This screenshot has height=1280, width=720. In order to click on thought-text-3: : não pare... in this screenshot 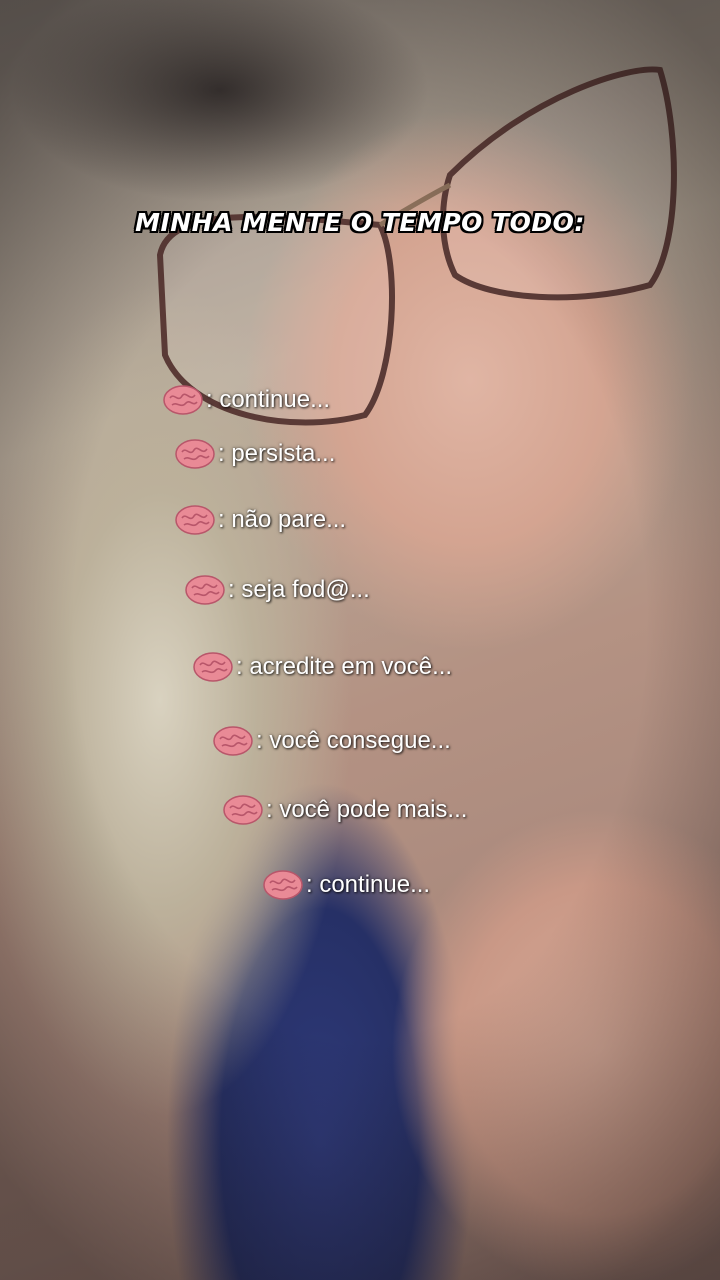, I will do `click(282, 519)`.